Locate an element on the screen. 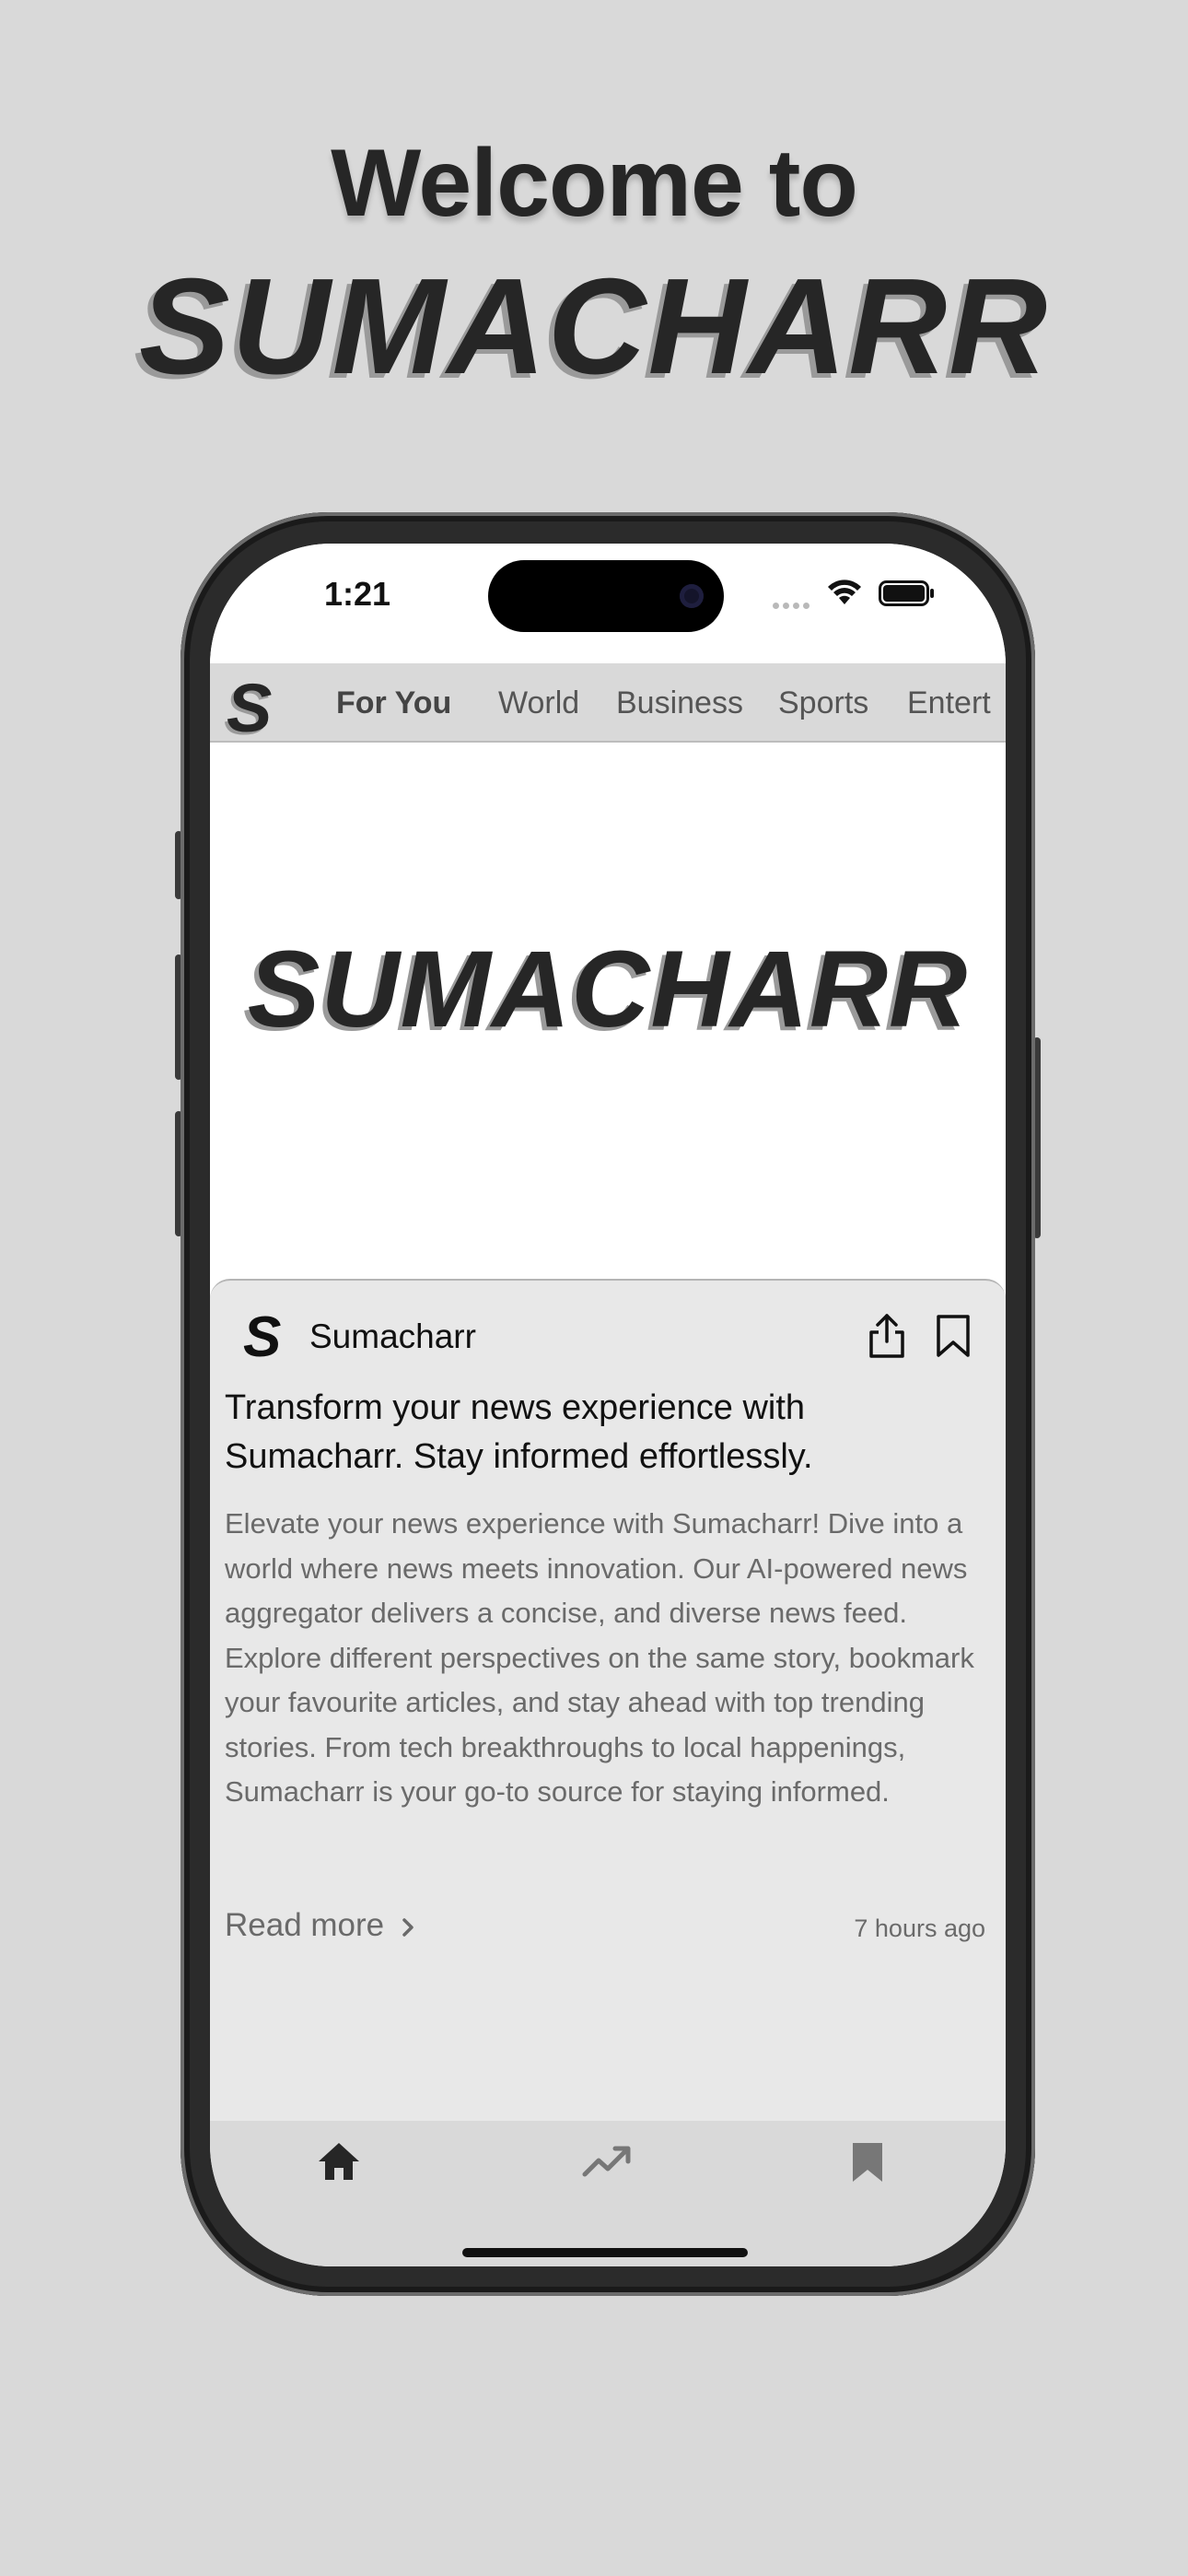 The height and width of the screenshot is (2576, 1188). source-logo: S is located at coordinates (262, 1337).